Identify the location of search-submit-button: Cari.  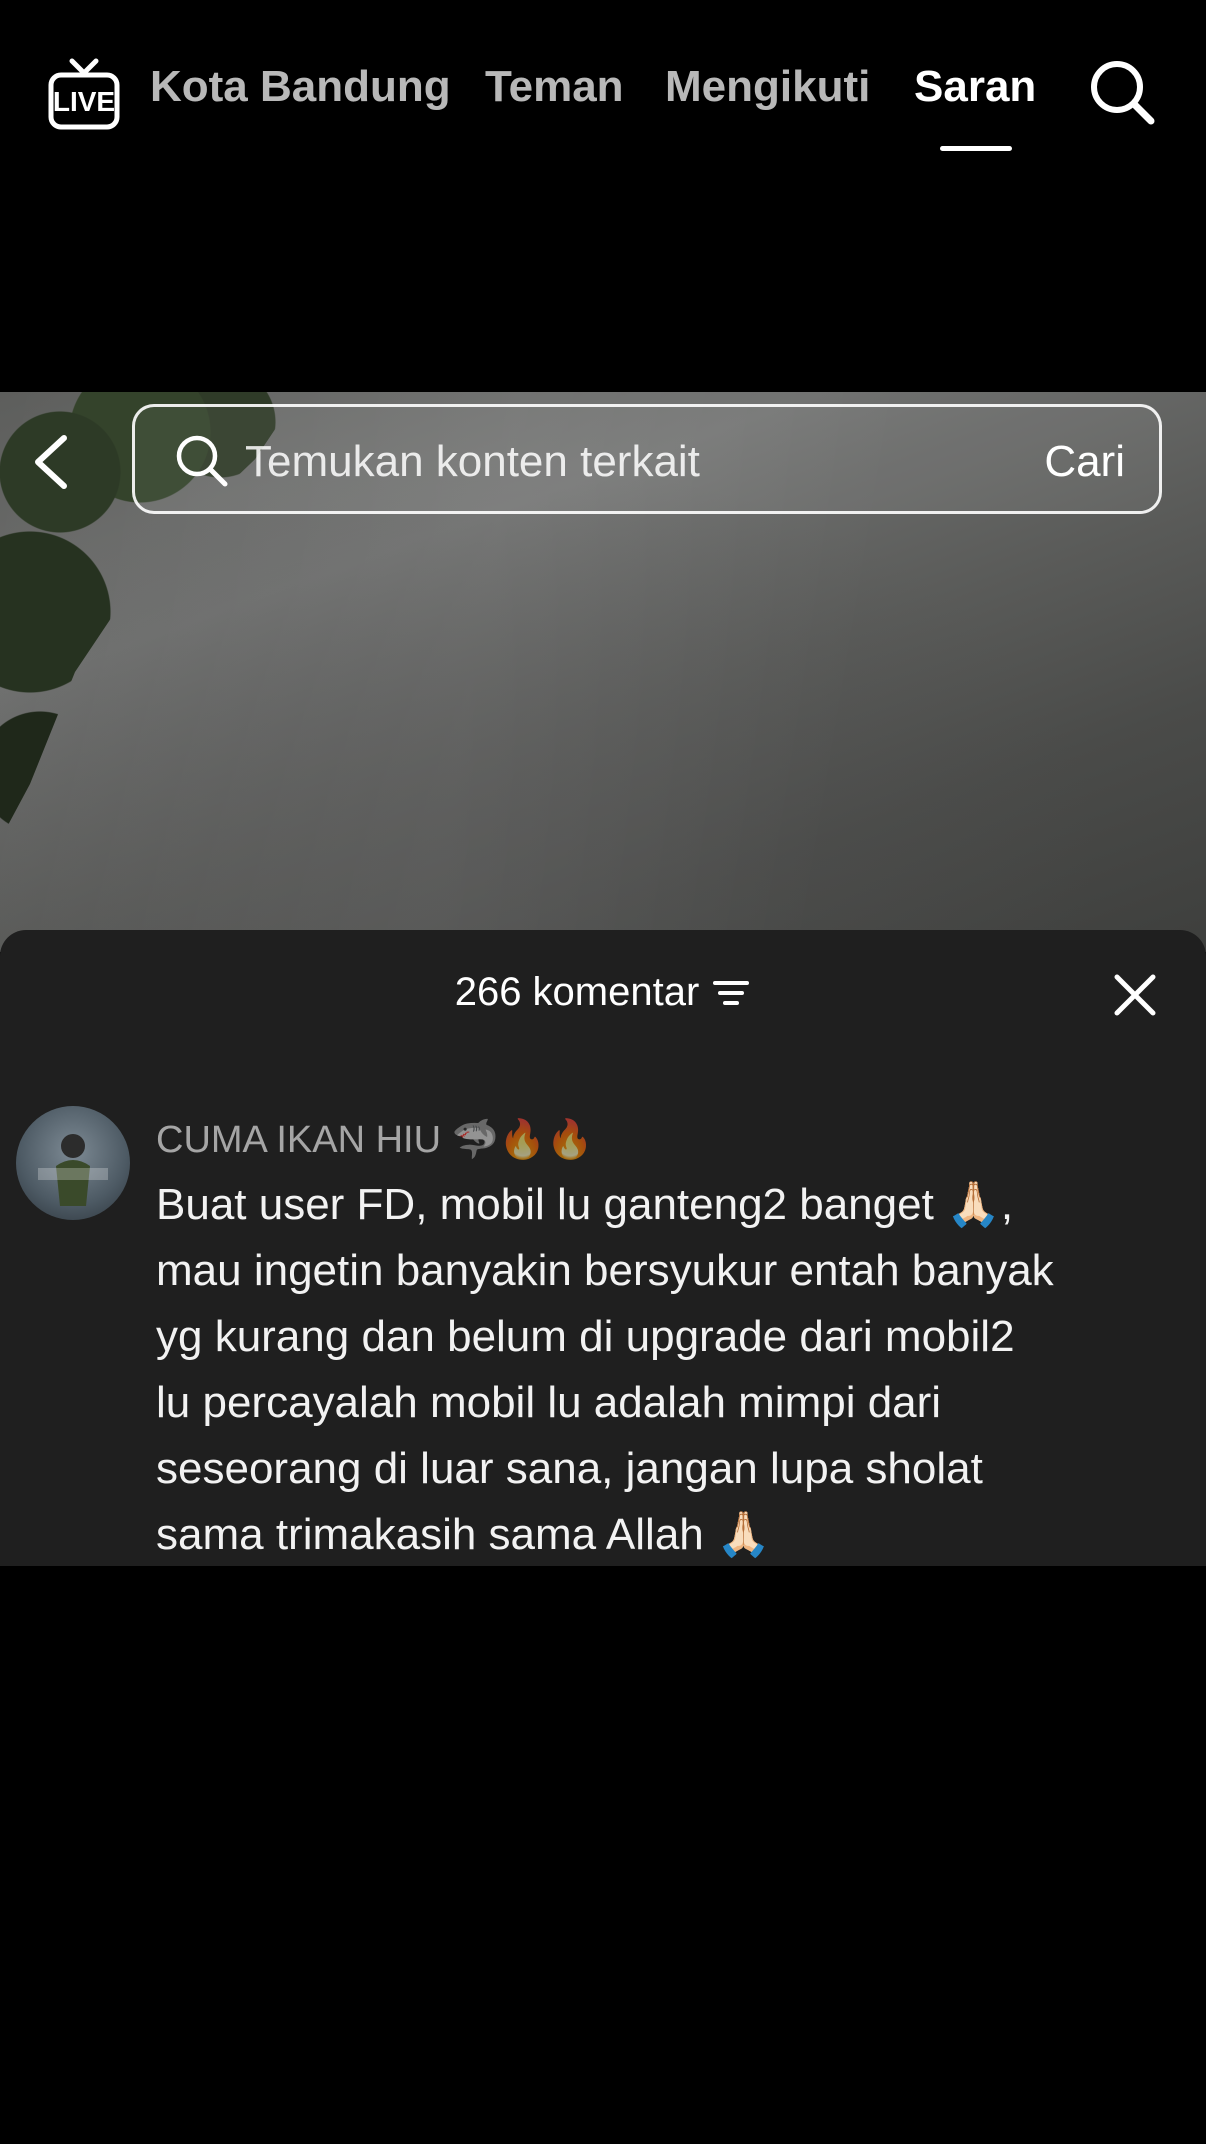
(1084, 462).